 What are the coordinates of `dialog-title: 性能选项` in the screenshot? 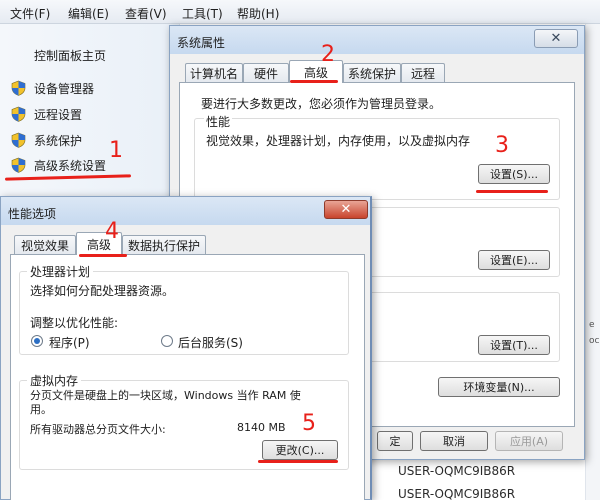 It's located at (32, 214).